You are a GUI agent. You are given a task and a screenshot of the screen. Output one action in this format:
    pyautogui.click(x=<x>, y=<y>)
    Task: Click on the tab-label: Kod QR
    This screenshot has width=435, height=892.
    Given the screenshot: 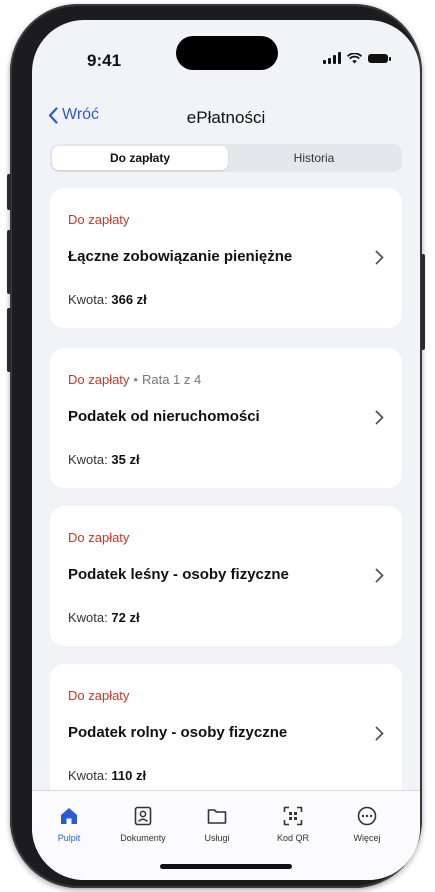 What is the action you would take?
    pyautogui.click(x=292, y=838)
    